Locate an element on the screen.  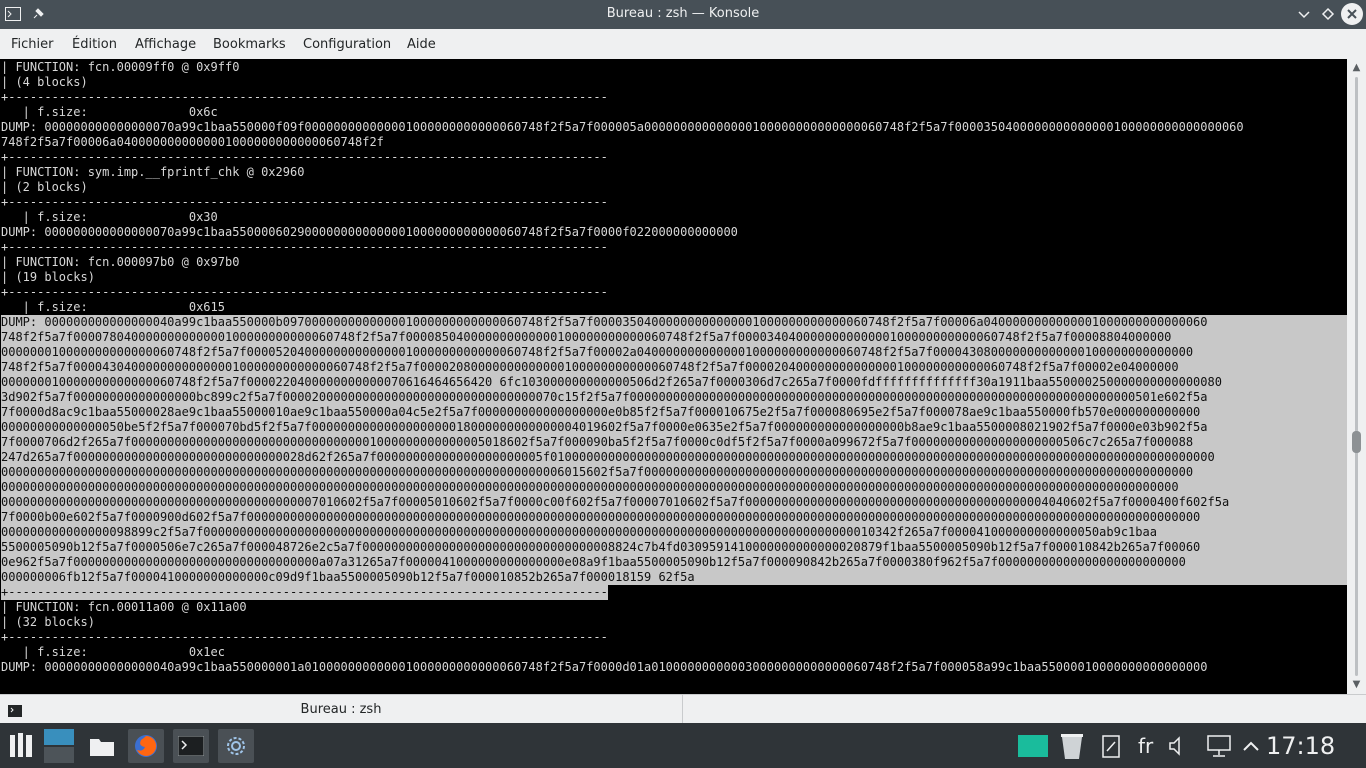
terminal-line: | f.size: 0x30 is located at coordinates (109, 217).